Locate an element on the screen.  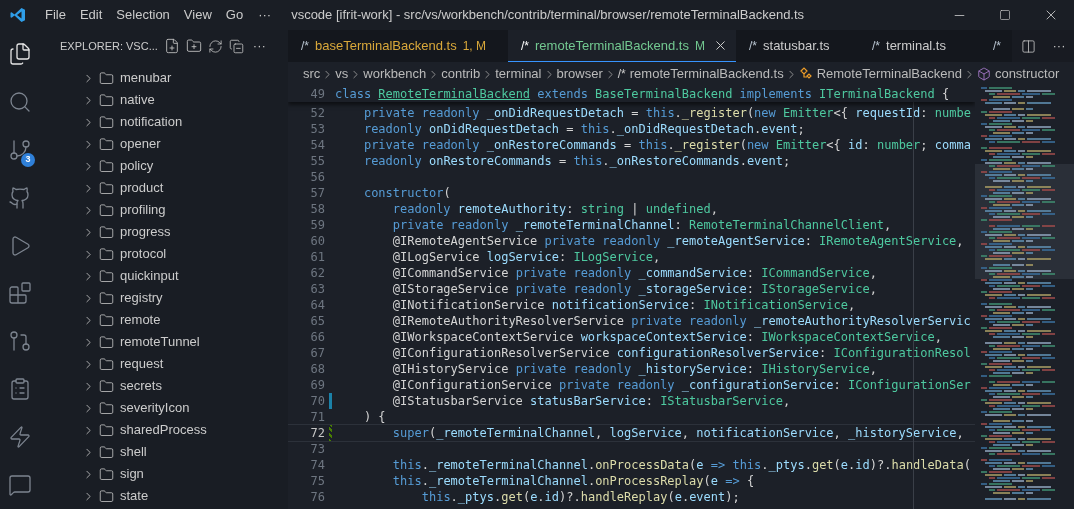
folder-tree-item: product is located at coordinates (164, 188).